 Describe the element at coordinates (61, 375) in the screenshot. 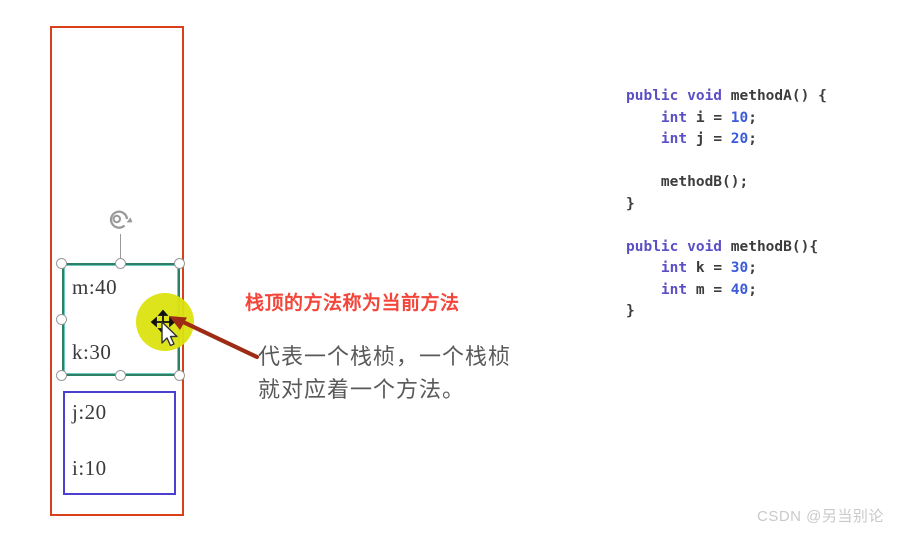

I see `selection-handle-bottom-left` at that location.